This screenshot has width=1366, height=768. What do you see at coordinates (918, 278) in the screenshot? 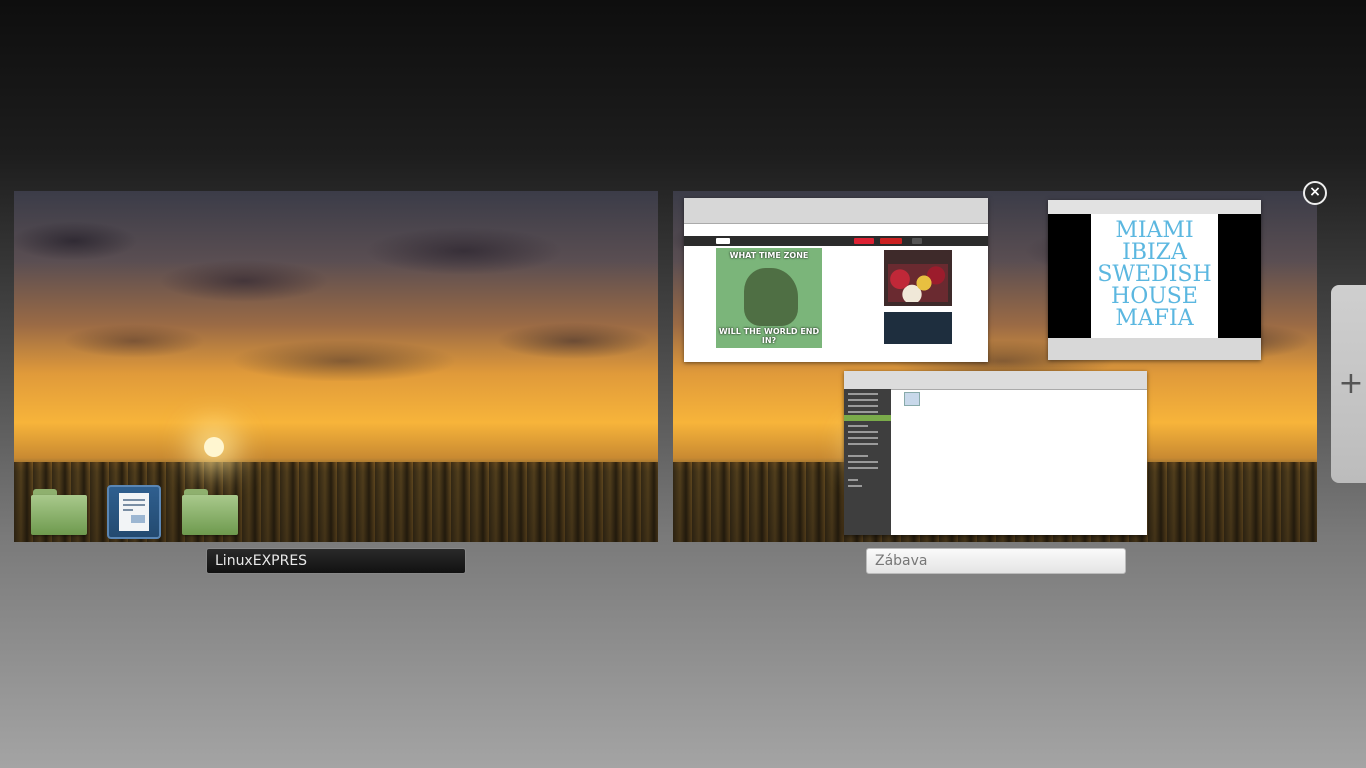
I see `advertisement-image` at bounding box center [918, 278].